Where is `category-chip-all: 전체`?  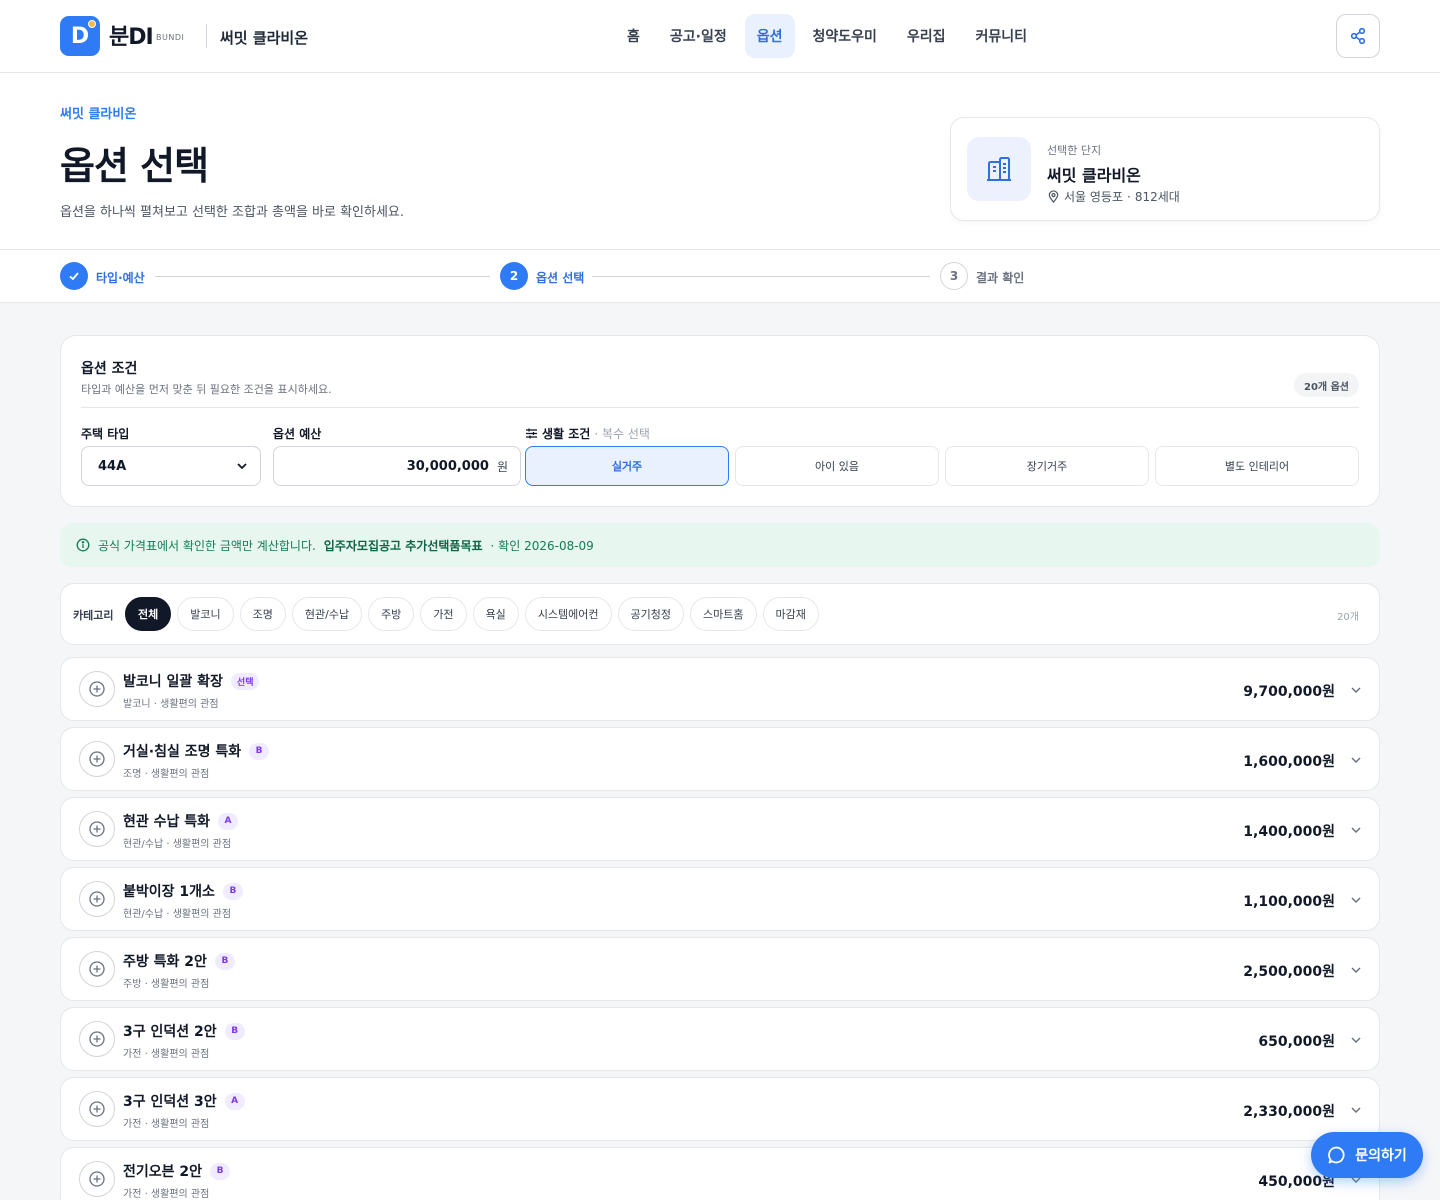
category-chip-all: 전체 is located at coordinates (148, 614).